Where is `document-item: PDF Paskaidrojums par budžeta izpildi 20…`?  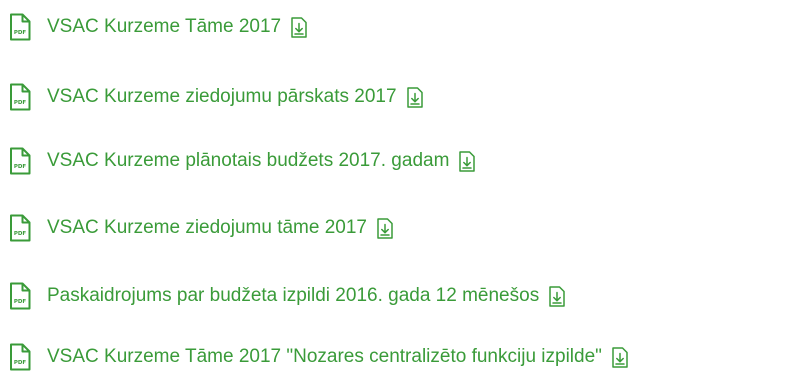 document-item: PDF Paskaidrojums par budžeta izpildi 20… is located at coordinates (287, 296).